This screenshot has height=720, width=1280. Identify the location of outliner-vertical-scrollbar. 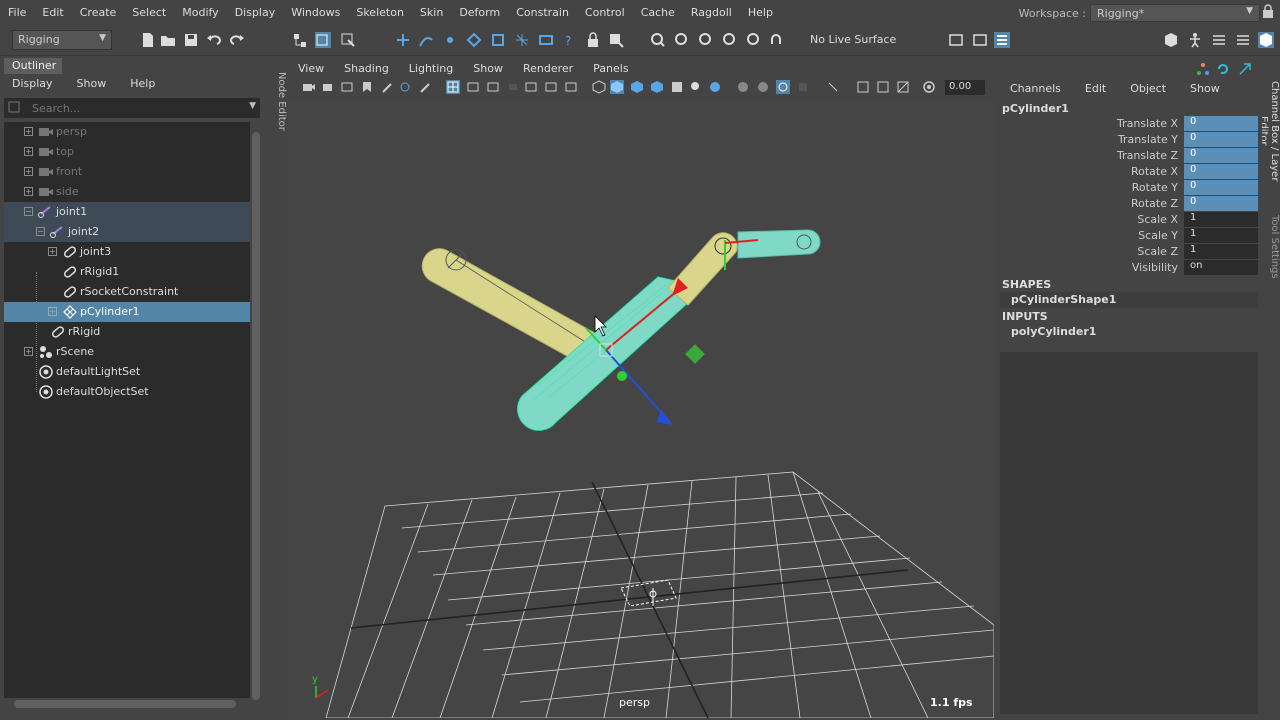
(256, 421).